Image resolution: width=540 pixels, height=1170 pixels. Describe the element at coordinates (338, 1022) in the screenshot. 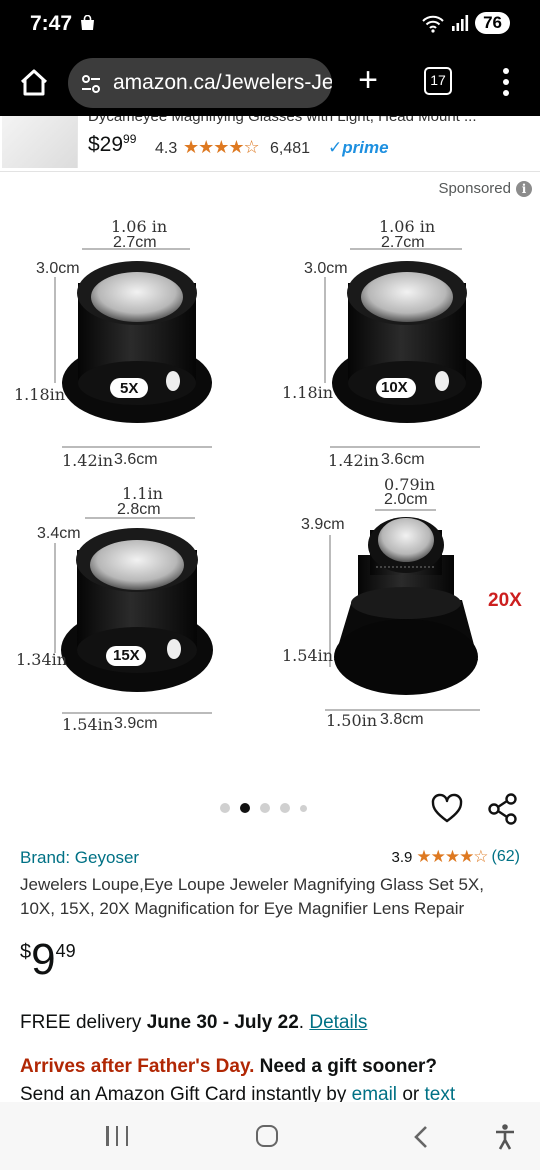

I see `delivery-details-link: Details` at that location.